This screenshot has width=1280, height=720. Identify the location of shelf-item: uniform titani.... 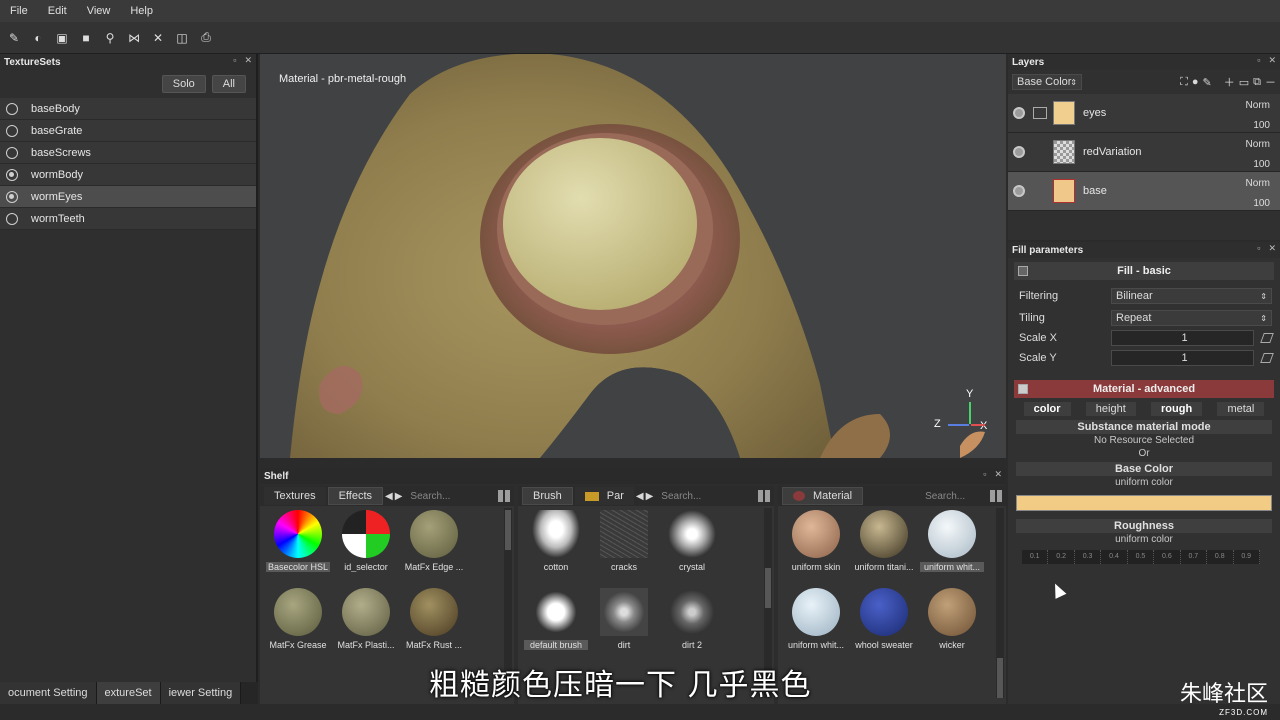
(884, 541).